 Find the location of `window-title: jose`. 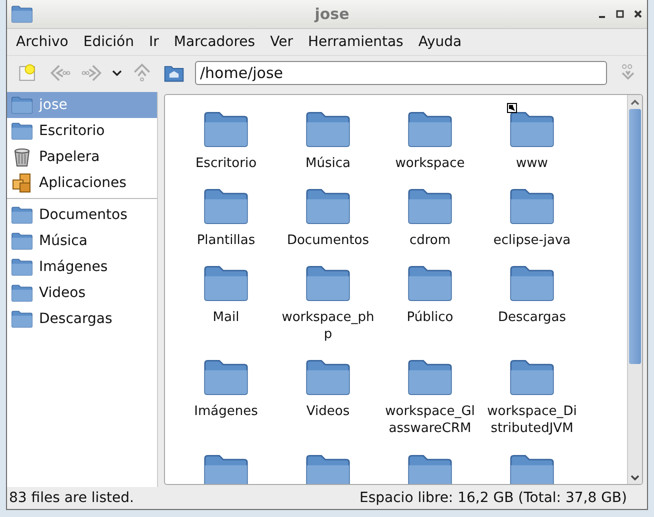

window-title: jose is located at coordinates (331, 14).